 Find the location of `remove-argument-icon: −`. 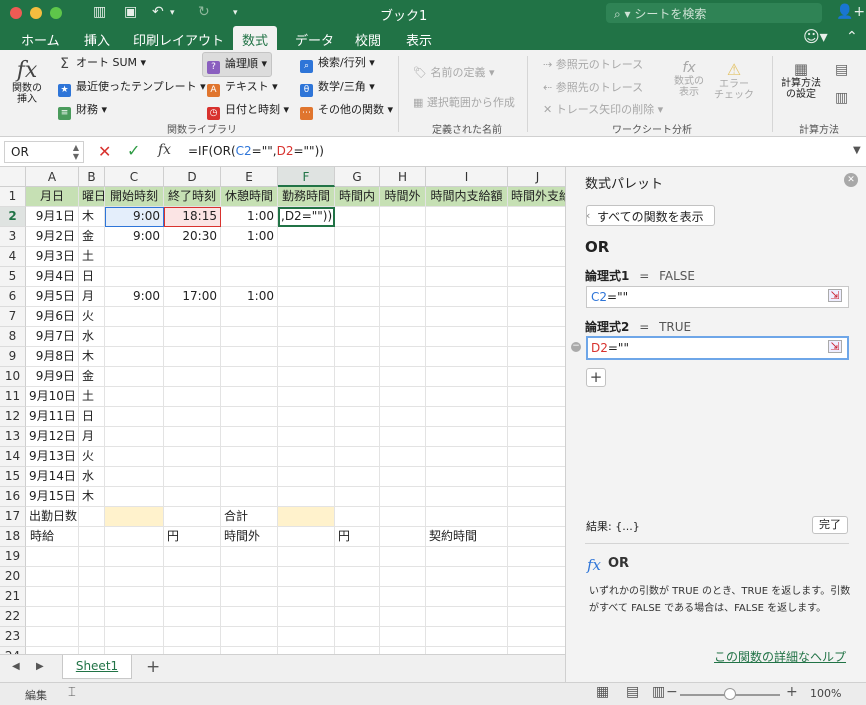

remove-argument-icon: − is located at coordinates (576, 347).